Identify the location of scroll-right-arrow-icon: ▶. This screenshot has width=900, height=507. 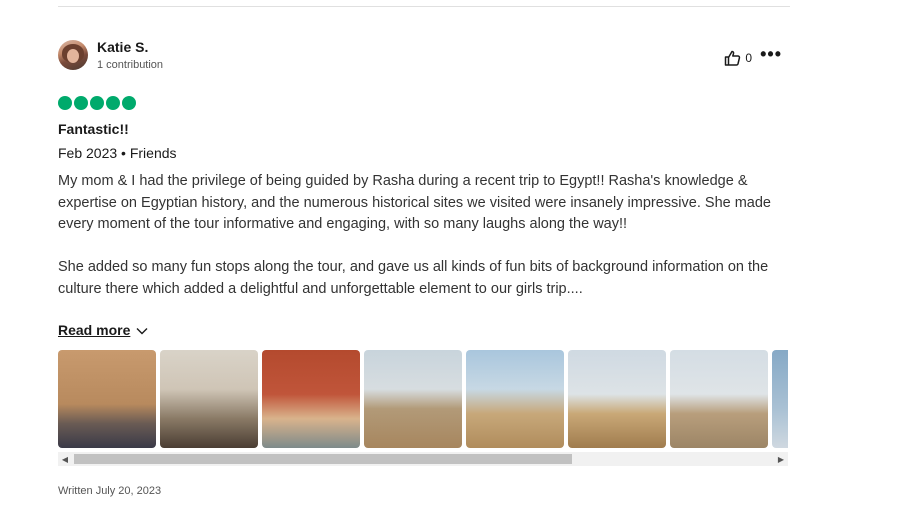
(781, 459).